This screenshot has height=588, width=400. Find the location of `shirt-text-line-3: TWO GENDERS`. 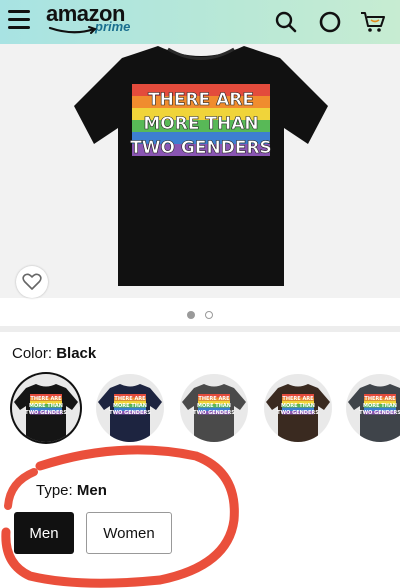

shirt-text-line-3: TWO GENDERS is located at coordinates (201, 148).